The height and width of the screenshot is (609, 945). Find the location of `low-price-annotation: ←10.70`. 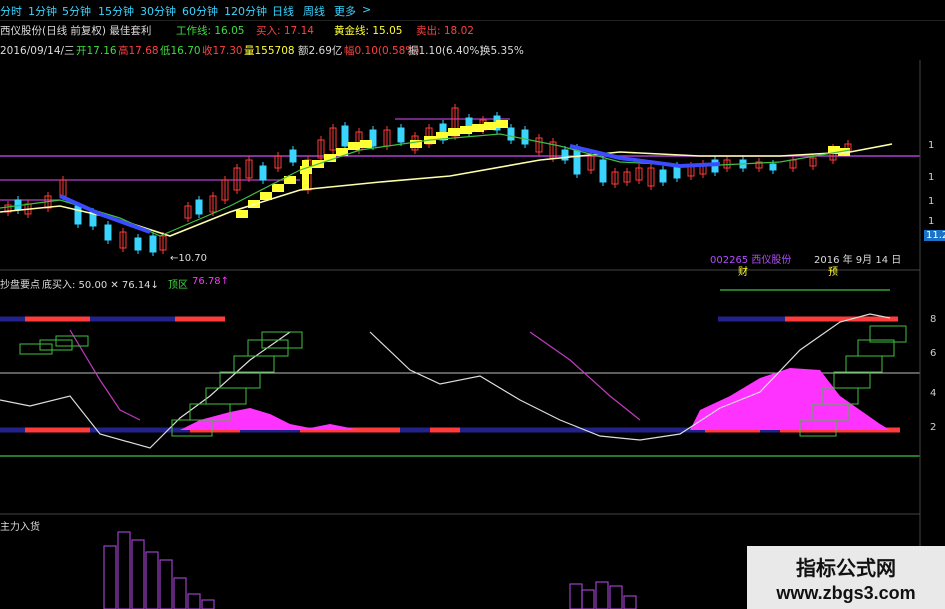

low-price-annotation: ←10.70 is located at coordinates (189, 258).